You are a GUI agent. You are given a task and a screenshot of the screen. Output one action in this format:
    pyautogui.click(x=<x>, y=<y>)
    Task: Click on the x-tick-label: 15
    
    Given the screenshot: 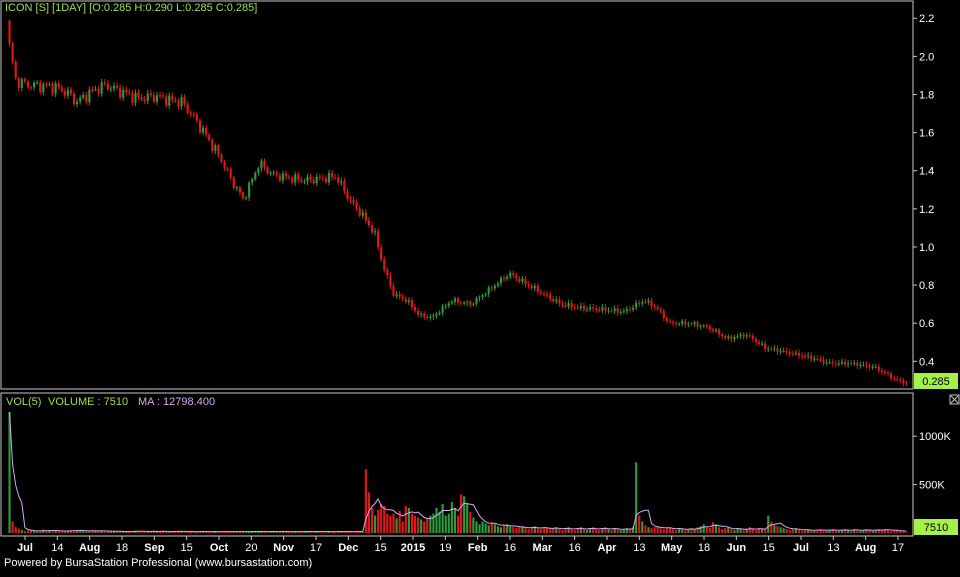 What is the action you would take?
    pyautogui.click(x=769, y=548)
    